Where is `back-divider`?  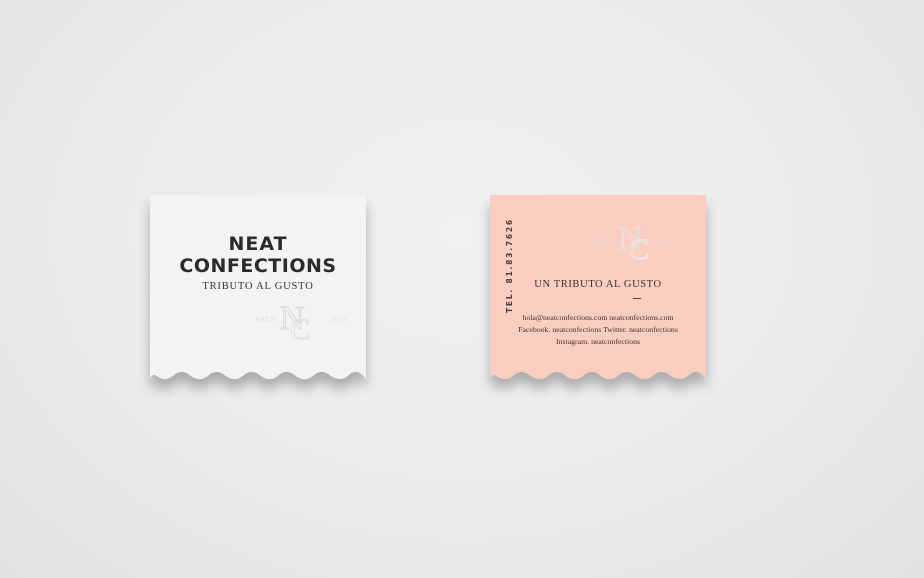
back-divider is located at coordinates (637, 298).